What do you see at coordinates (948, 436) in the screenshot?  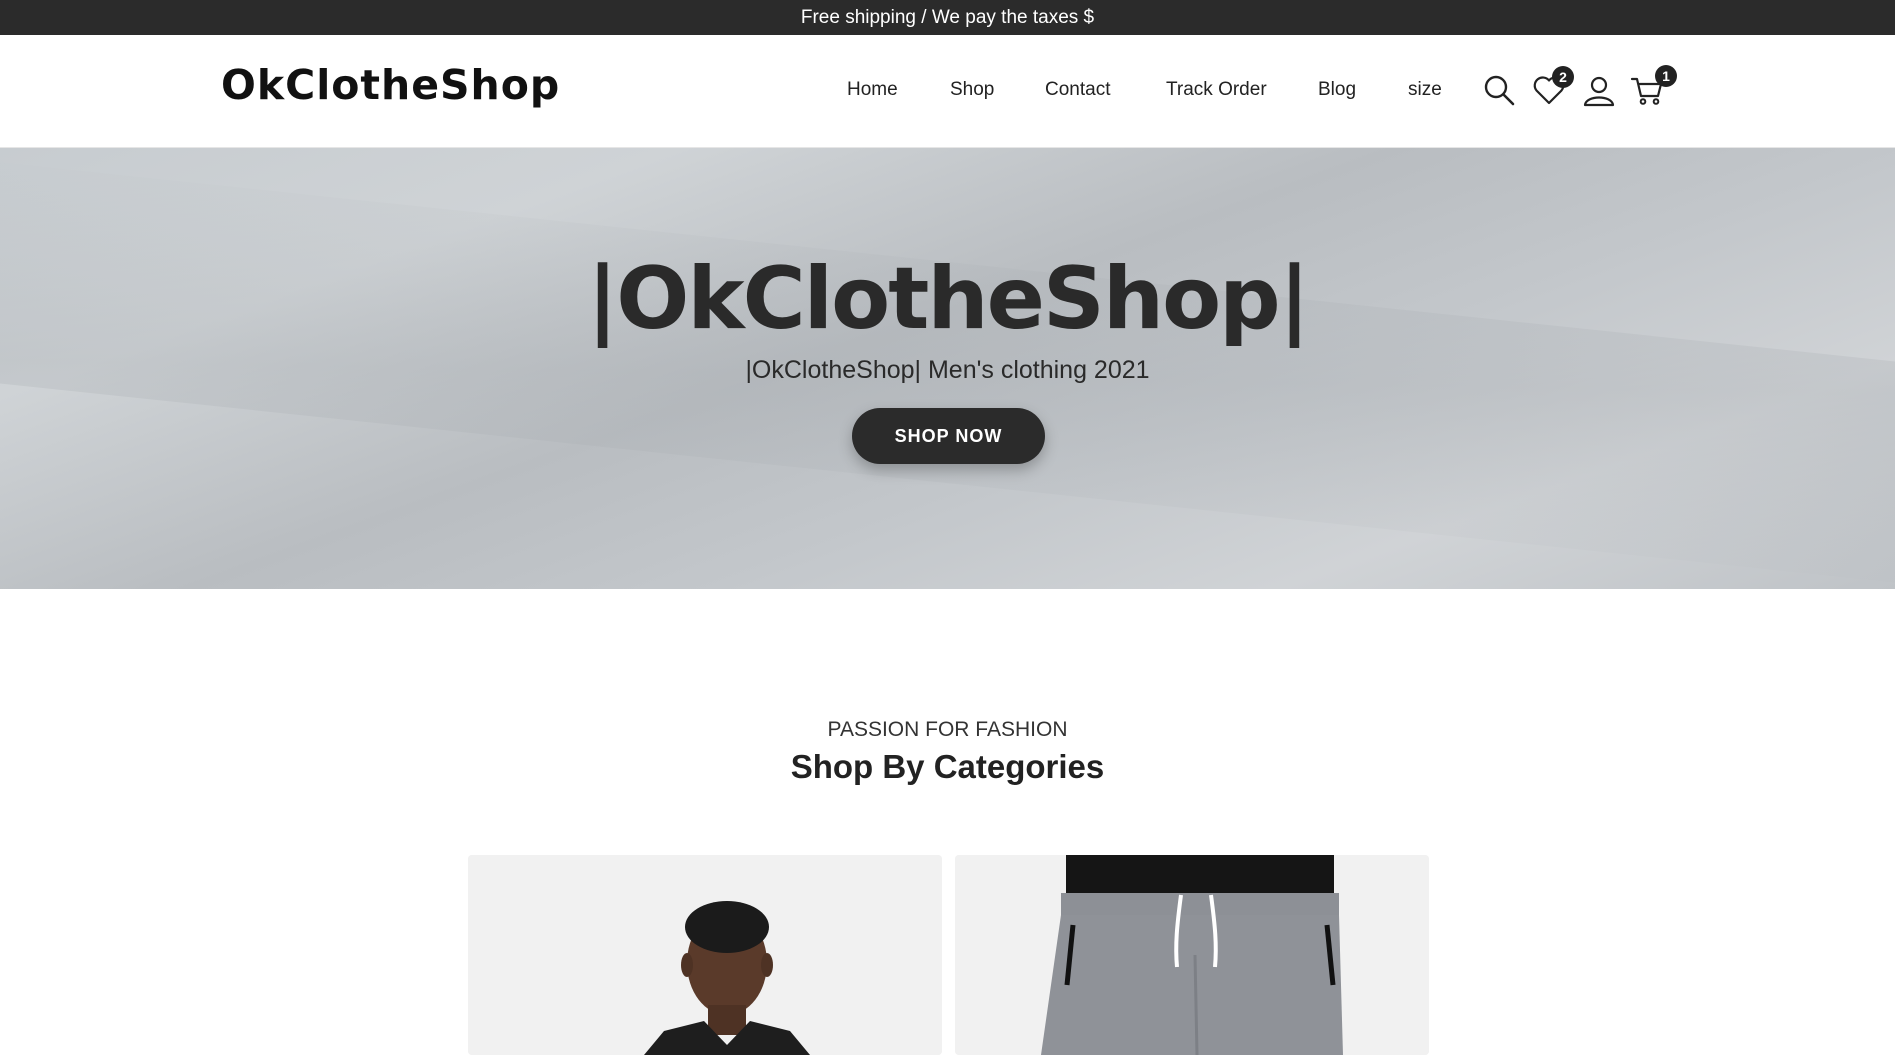 I see `shop-now-button: SHOP NOW` at bounding box center [948, 436].